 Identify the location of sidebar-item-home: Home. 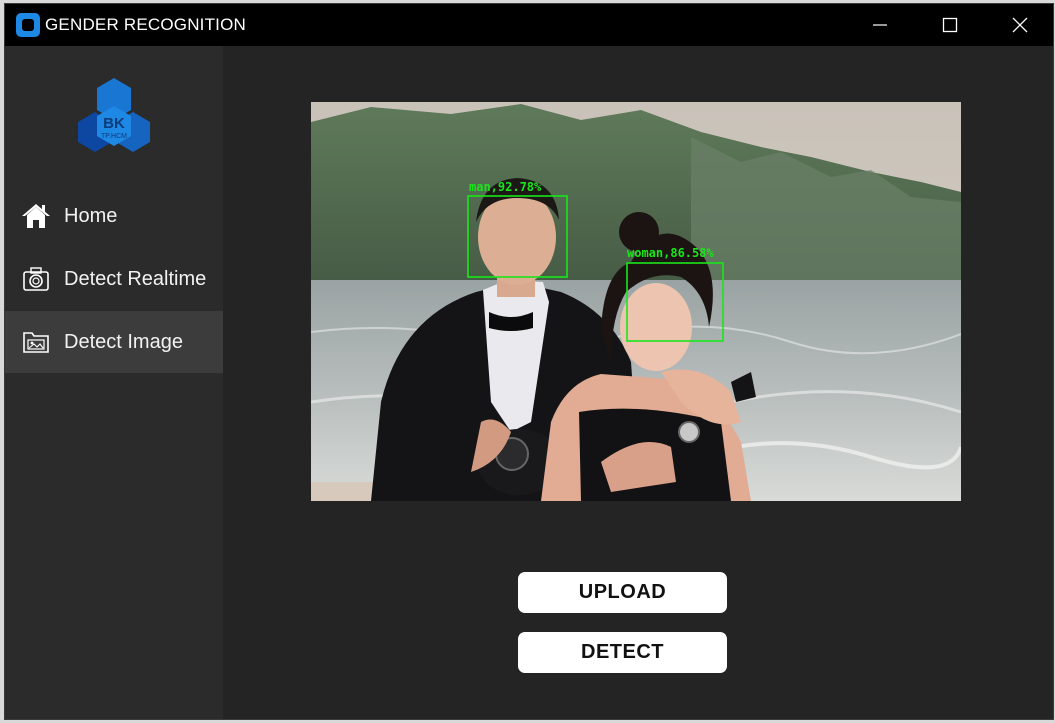
(114, 216).